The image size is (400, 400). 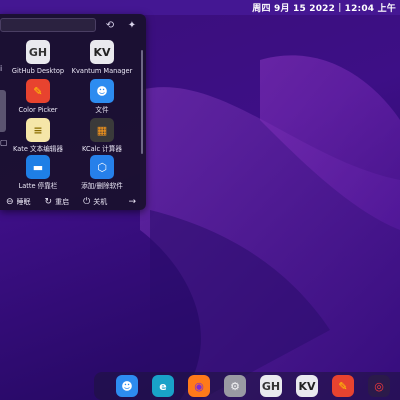 I want to click on session-bar: ⊖ 睡眠 ↻ 重启 ⏻ 关机 →, so click(x=73, y=202).